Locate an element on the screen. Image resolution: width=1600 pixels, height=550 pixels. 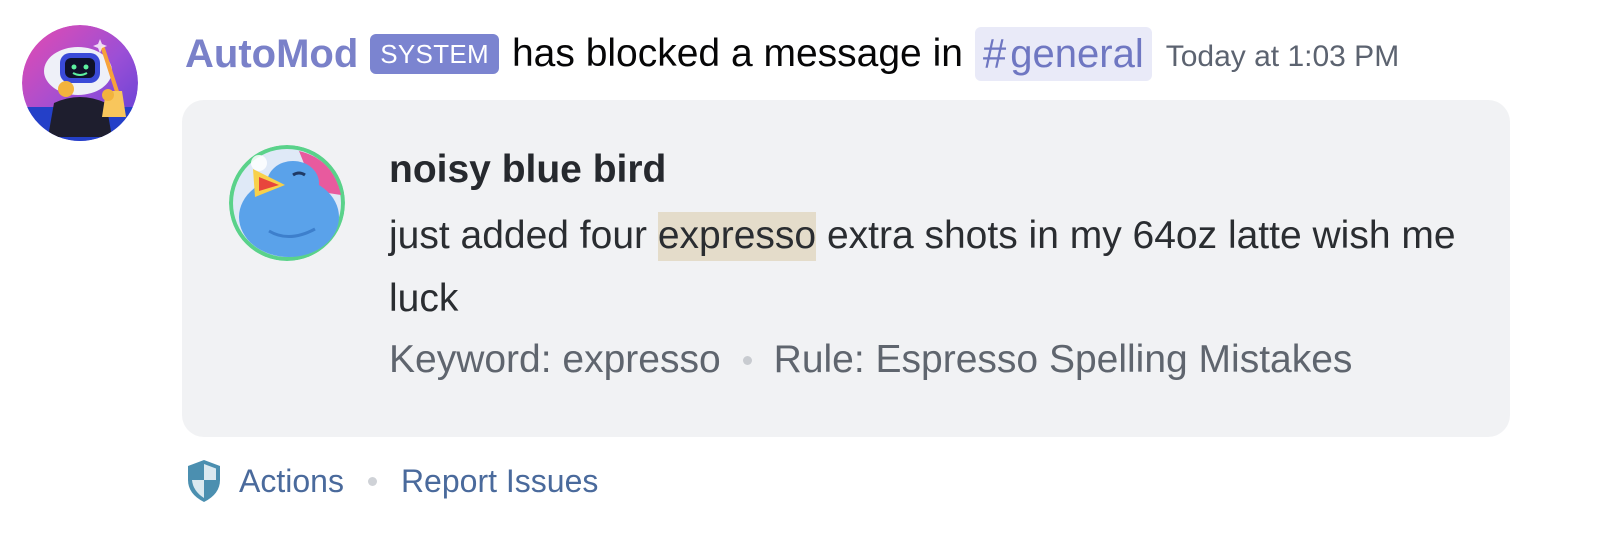
system-badge: SYSTEM is located at coordinates (434, 54).